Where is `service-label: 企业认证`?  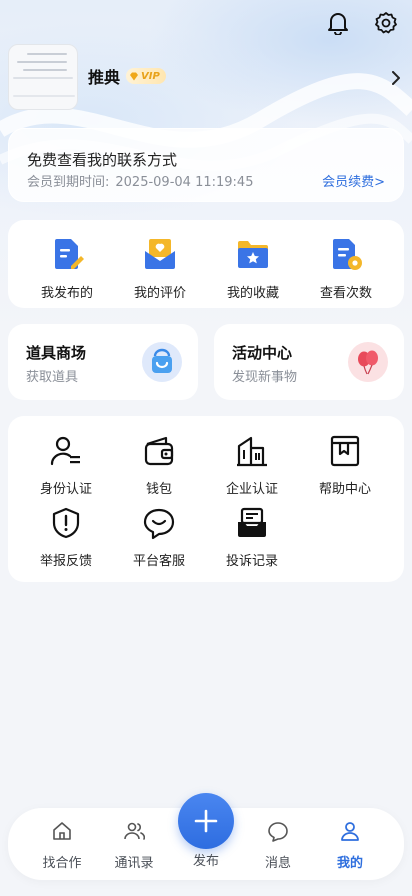
service-label: 企业认证 is located at coordinates (251, 489).